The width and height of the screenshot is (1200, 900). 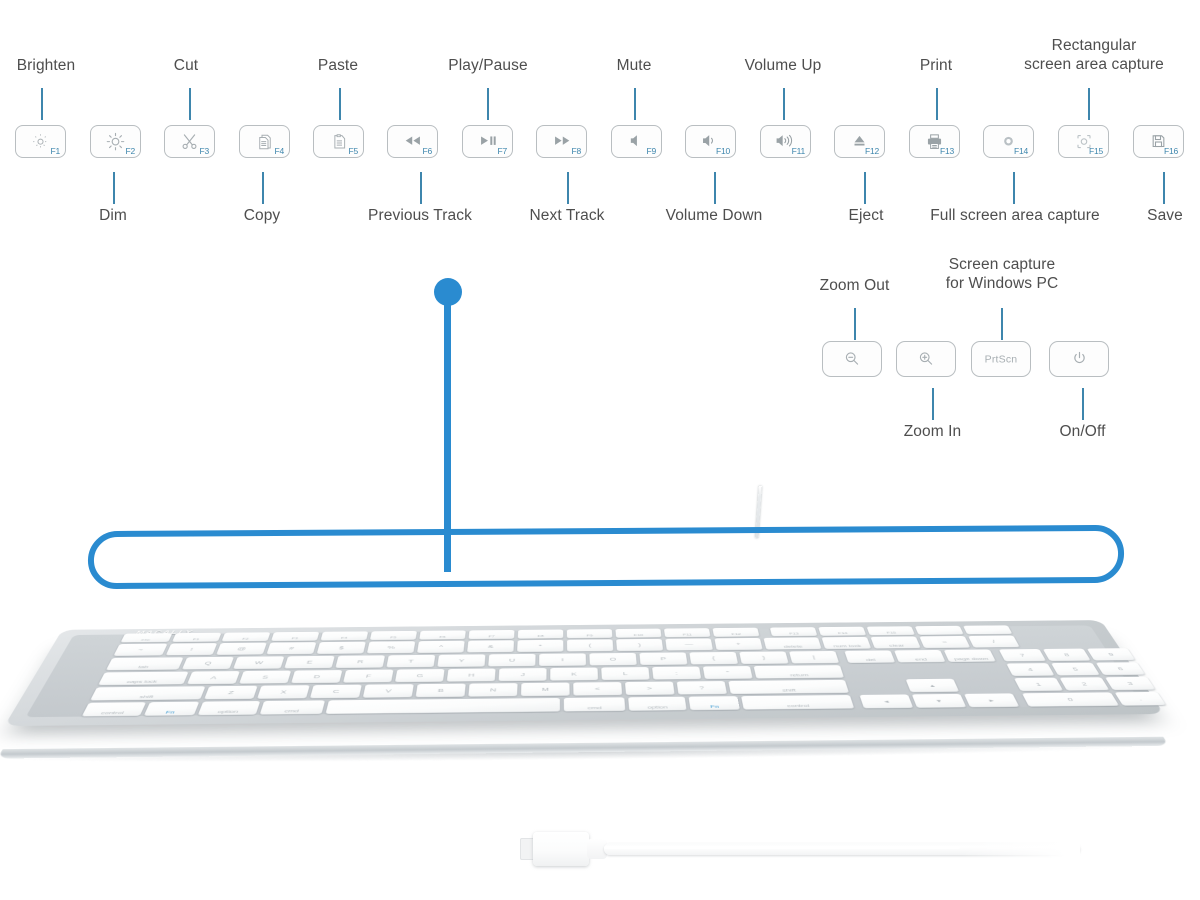 What do you see at coordinates (341, 648) in the screenshot?
I see `key-4: $` at bounding box center [341, 648].